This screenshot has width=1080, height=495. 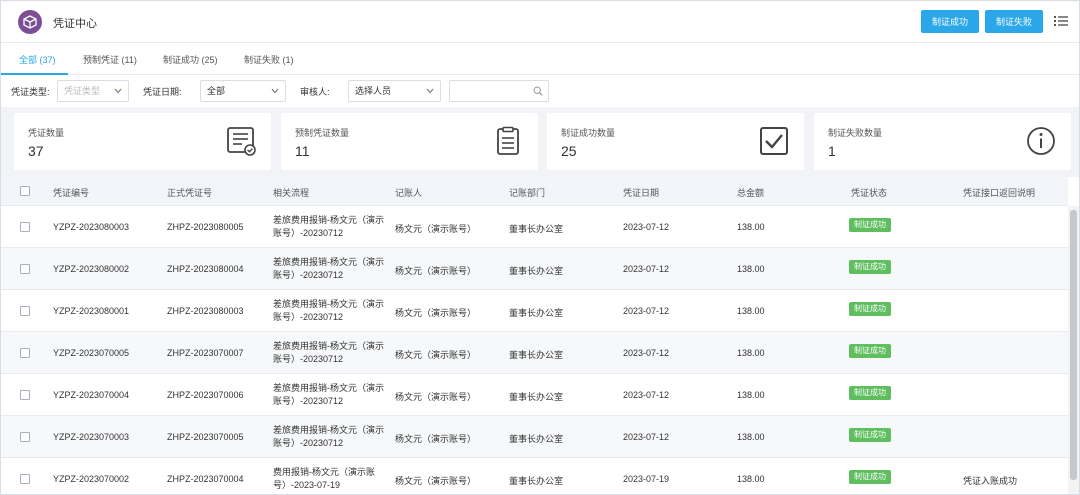 What do you see at coordinates (373, 91) in the screenshot?
I see `reviewer-value: 选择人员` at bounding box center [373, 91].